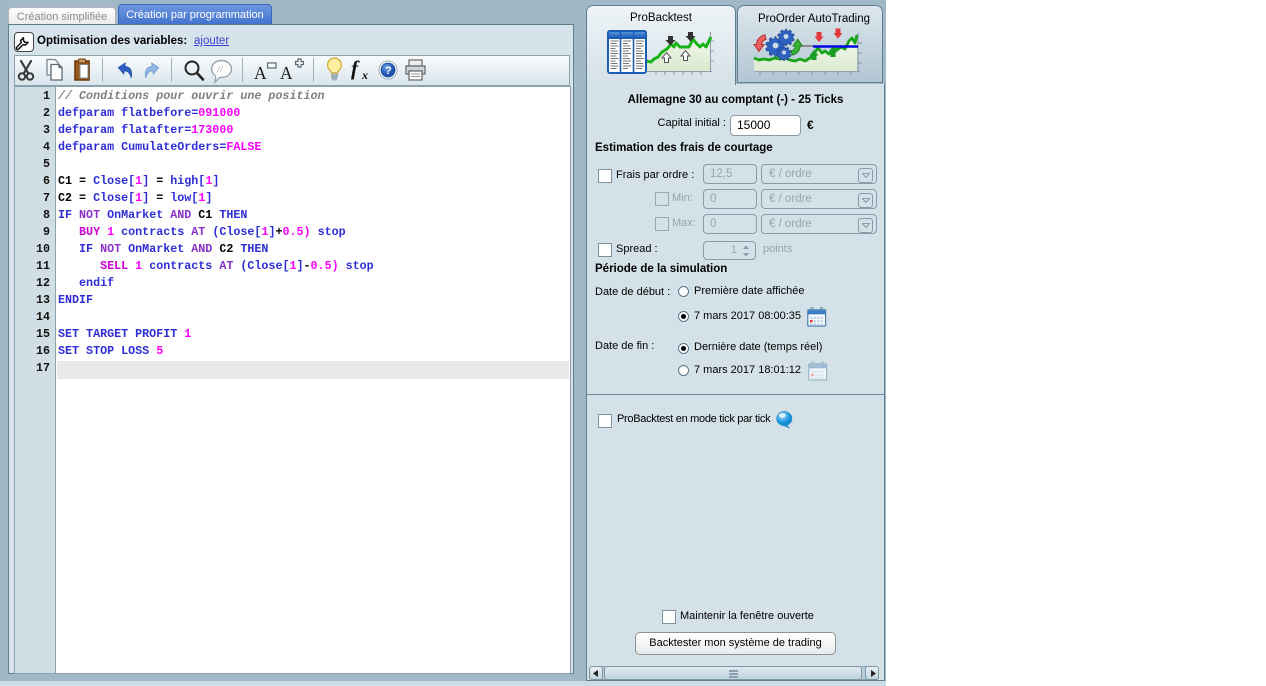 Image resolution: width=1266 pixels, height=686 pixels. I want to click on svg-text: f, so click(355, 68).